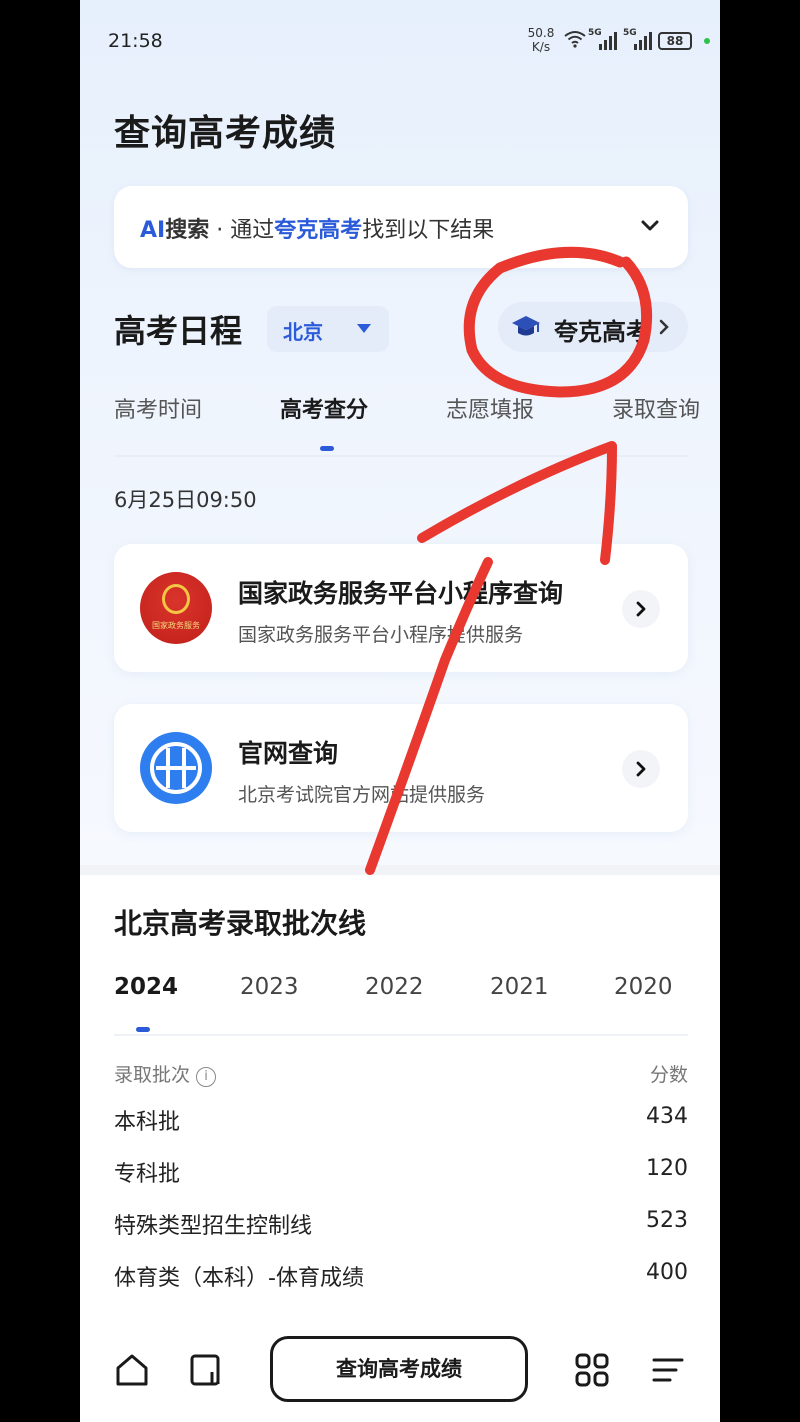 The width and height of the screenshot is (800, 1422). What do you see at coordinates (667, 1220) in the screenshot?
I see `batch-score: 523` at bounding box center [667, 1220].